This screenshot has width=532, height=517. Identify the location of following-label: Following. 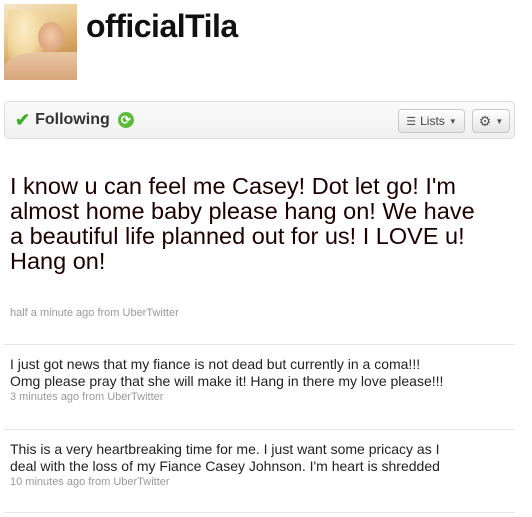
(72, 119).